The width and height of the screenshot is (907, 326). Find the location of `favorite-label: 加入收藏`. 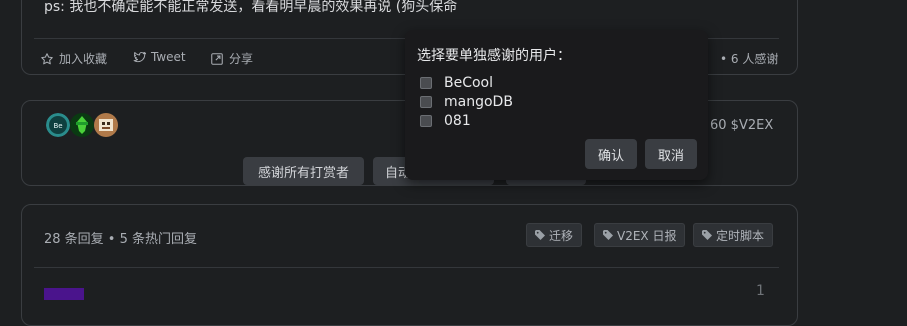

favorite-label: 加入收藏 is located at coordinates (83, 59).